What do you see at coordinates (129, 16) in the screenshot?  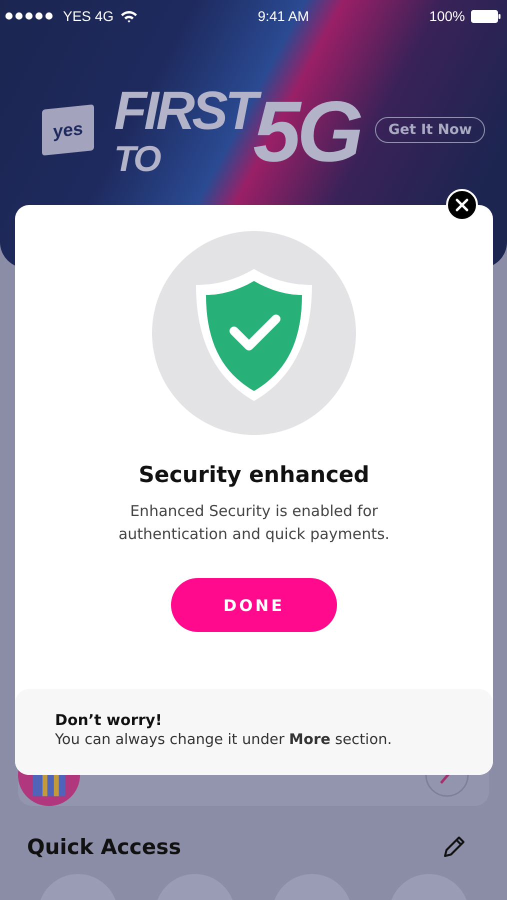 I see `wifi-icon` at bounding box center [129, 16].